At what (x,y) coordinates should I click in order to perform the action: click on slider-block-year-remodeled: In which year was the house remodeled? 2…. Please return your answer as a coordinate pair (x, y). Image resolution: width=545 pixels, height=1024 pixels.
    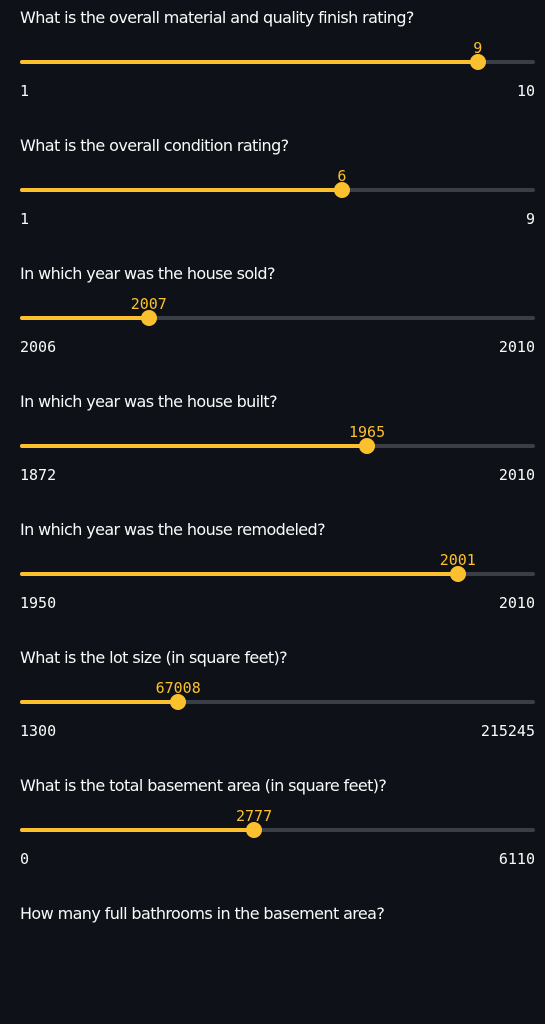
    Looking at the image, I should click on (272, 576).